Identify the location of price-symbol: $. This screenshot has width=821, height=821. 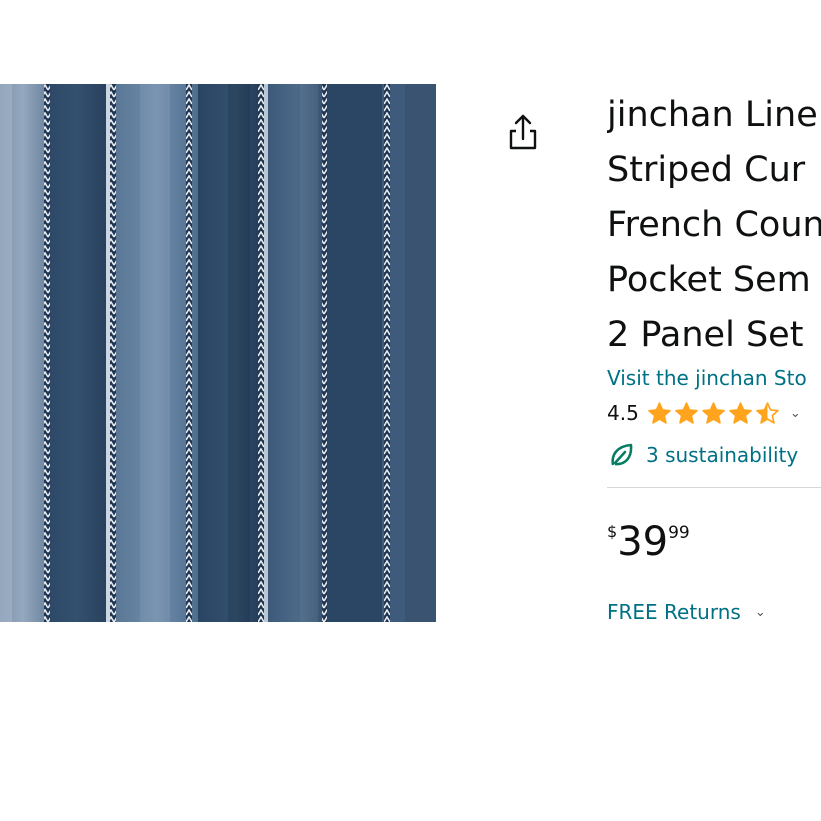
(612, 531).